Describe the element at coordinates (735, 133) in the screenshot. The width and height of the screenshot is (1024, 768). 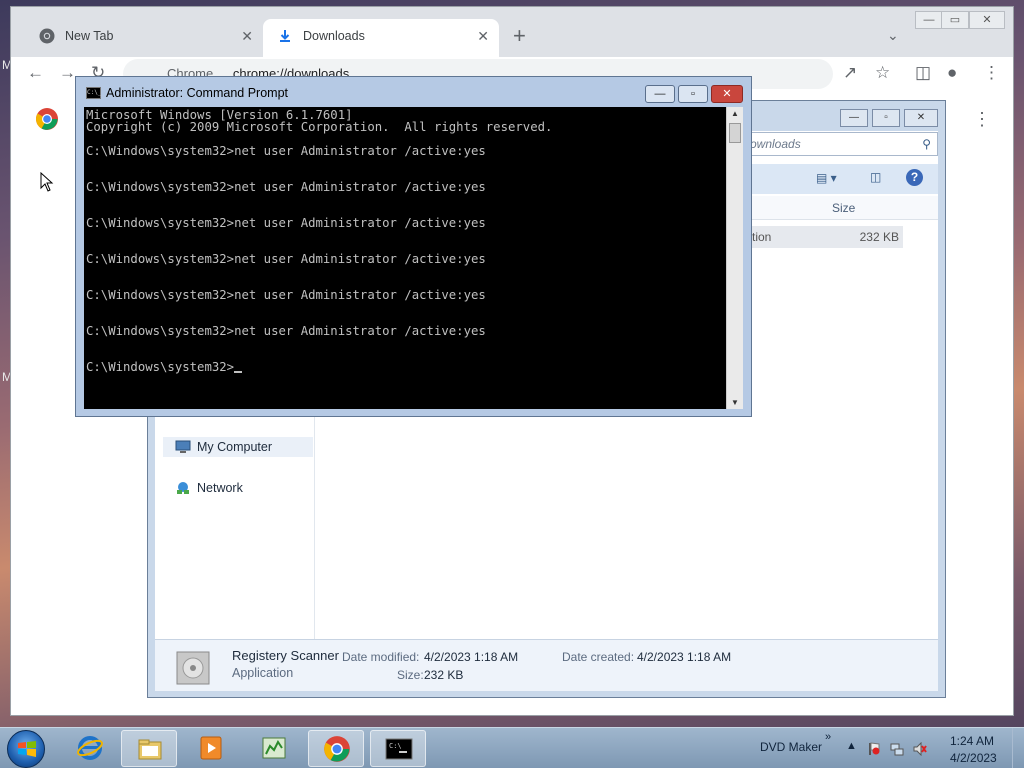
I see `scroll-thumb` at that location.